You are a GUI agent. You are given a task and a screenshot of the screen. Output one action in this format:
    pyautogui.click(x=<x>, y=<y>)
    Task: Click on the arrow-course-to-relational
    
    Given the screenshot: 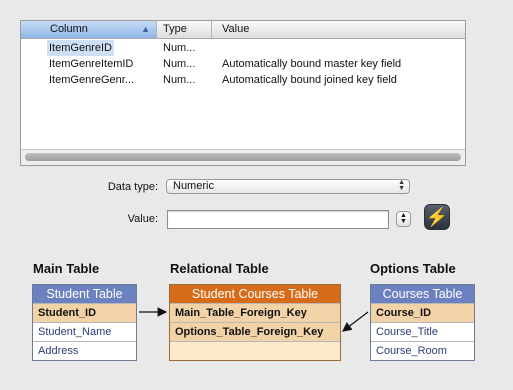 What is the action you would take?
    pyautogui.click(x=355, y=321)
    